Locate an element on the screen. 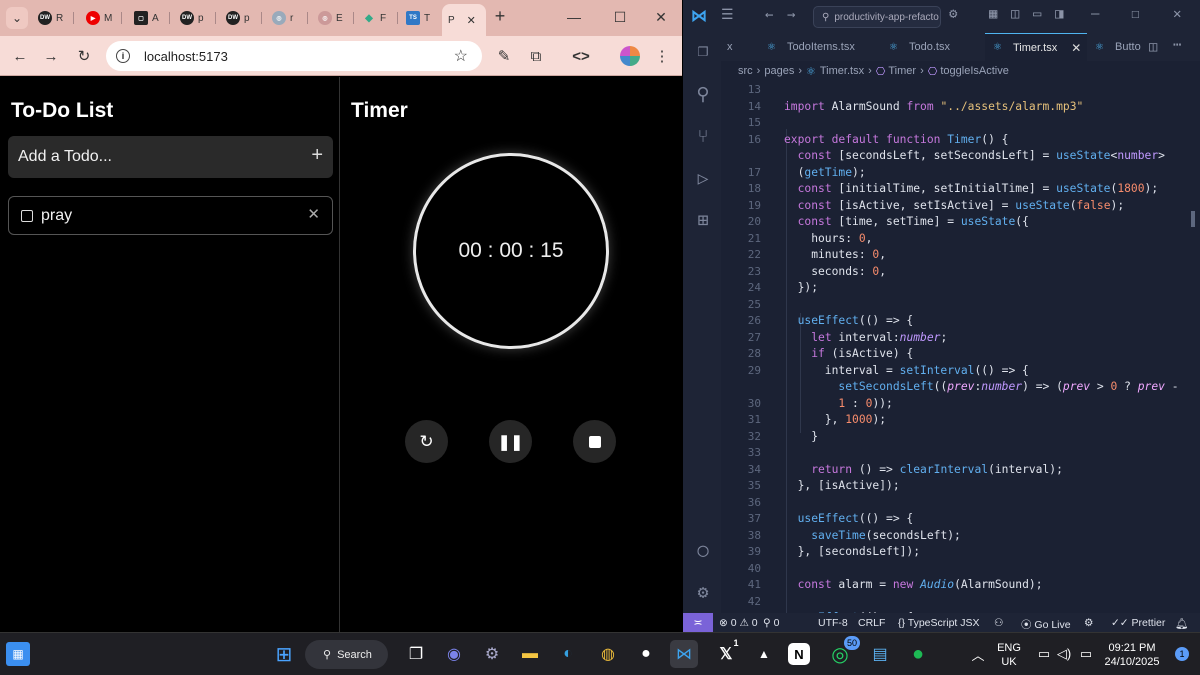 The width and height of the screenshot is (1200, 675). eyedropper-icon: ✎ is located at coordinates (504, 56).